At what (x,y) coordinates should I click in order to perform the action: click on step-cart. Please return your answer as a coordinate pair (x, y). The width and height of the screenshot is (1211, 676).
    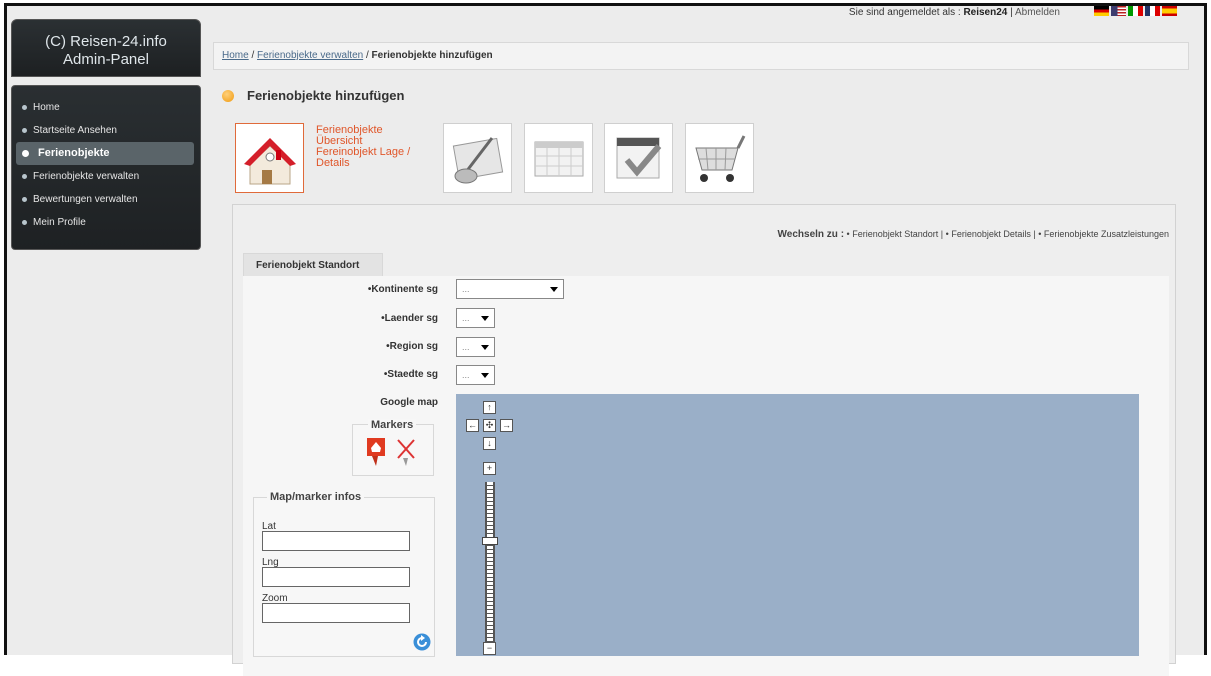
    Looking at the image, I should click on (719, 158).